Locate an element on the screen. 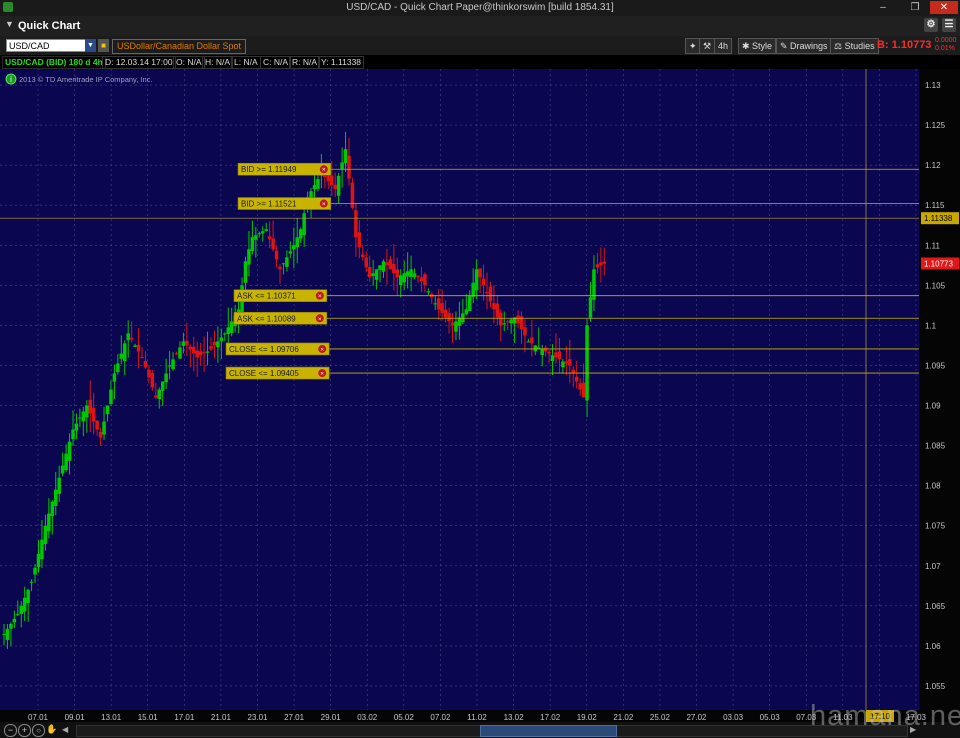 The image size is (960, 738). aggregation-button: 4h is located at coordinates (723, 46).